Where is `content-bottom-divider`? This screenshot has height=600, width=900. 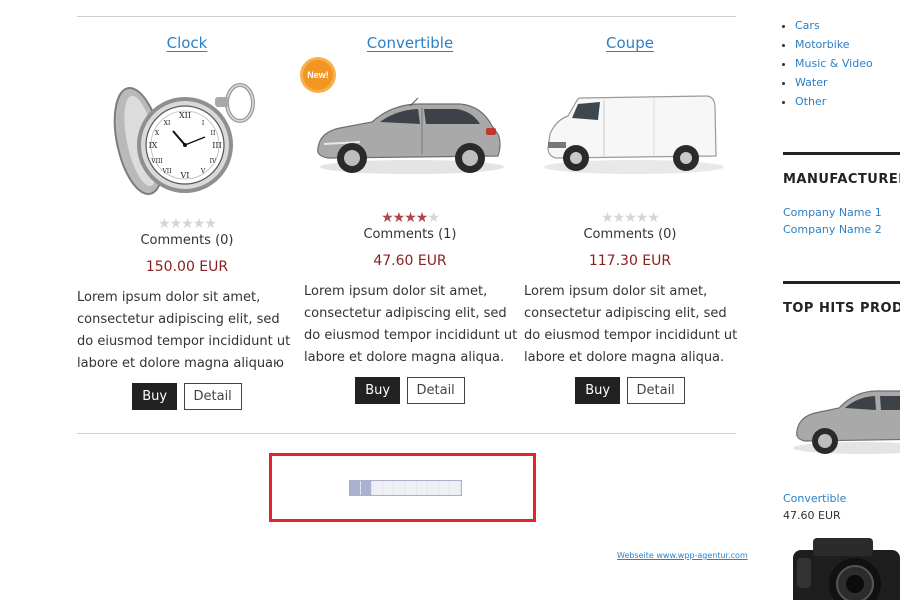 content-bottom-divider is located at coordinates (406, 433).